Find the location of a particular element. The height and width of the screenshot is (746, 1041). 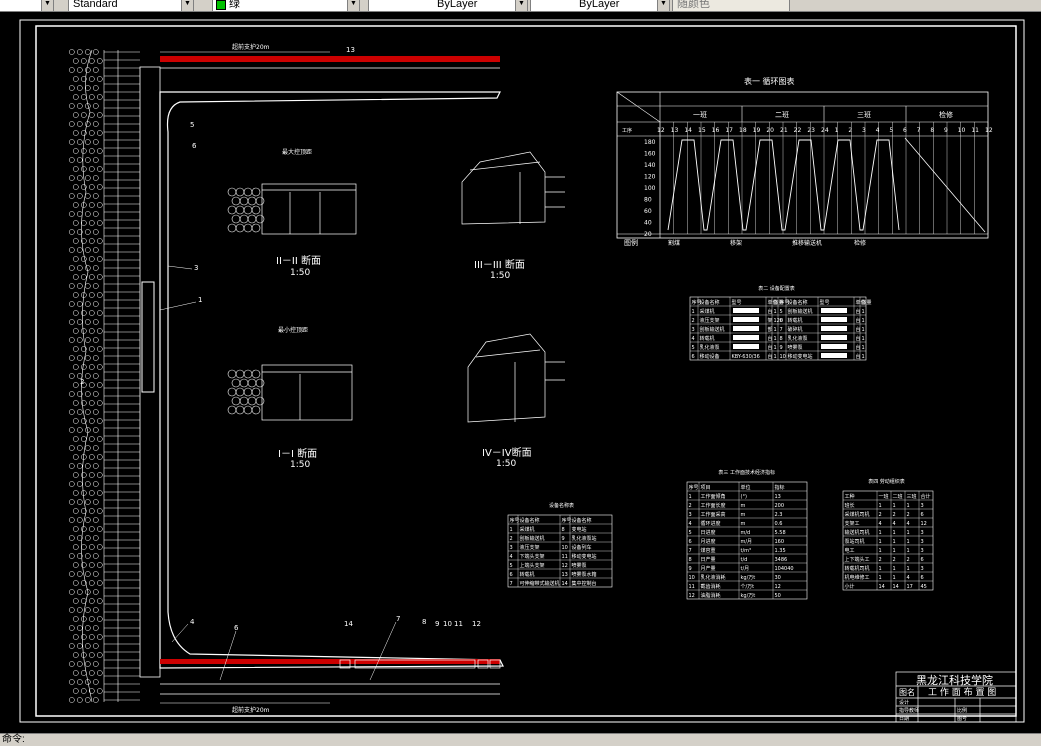

linetype-combo: ByLayer ▼ is located at coordinates (448, 5).